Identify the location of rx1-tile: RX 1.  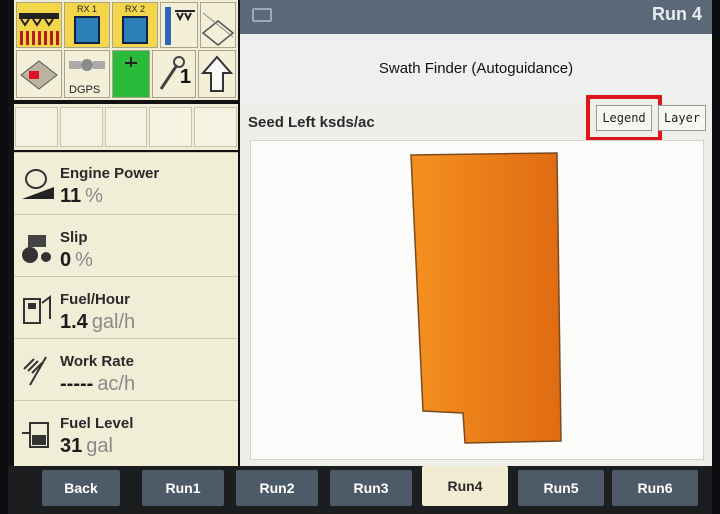
(87, 25).